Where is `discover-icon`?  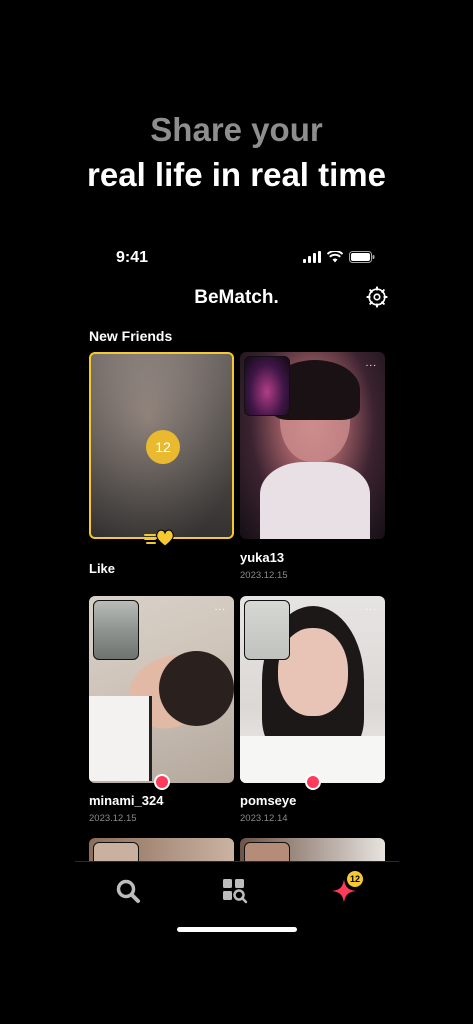
discover-icon is located at coordinates (235, 891).